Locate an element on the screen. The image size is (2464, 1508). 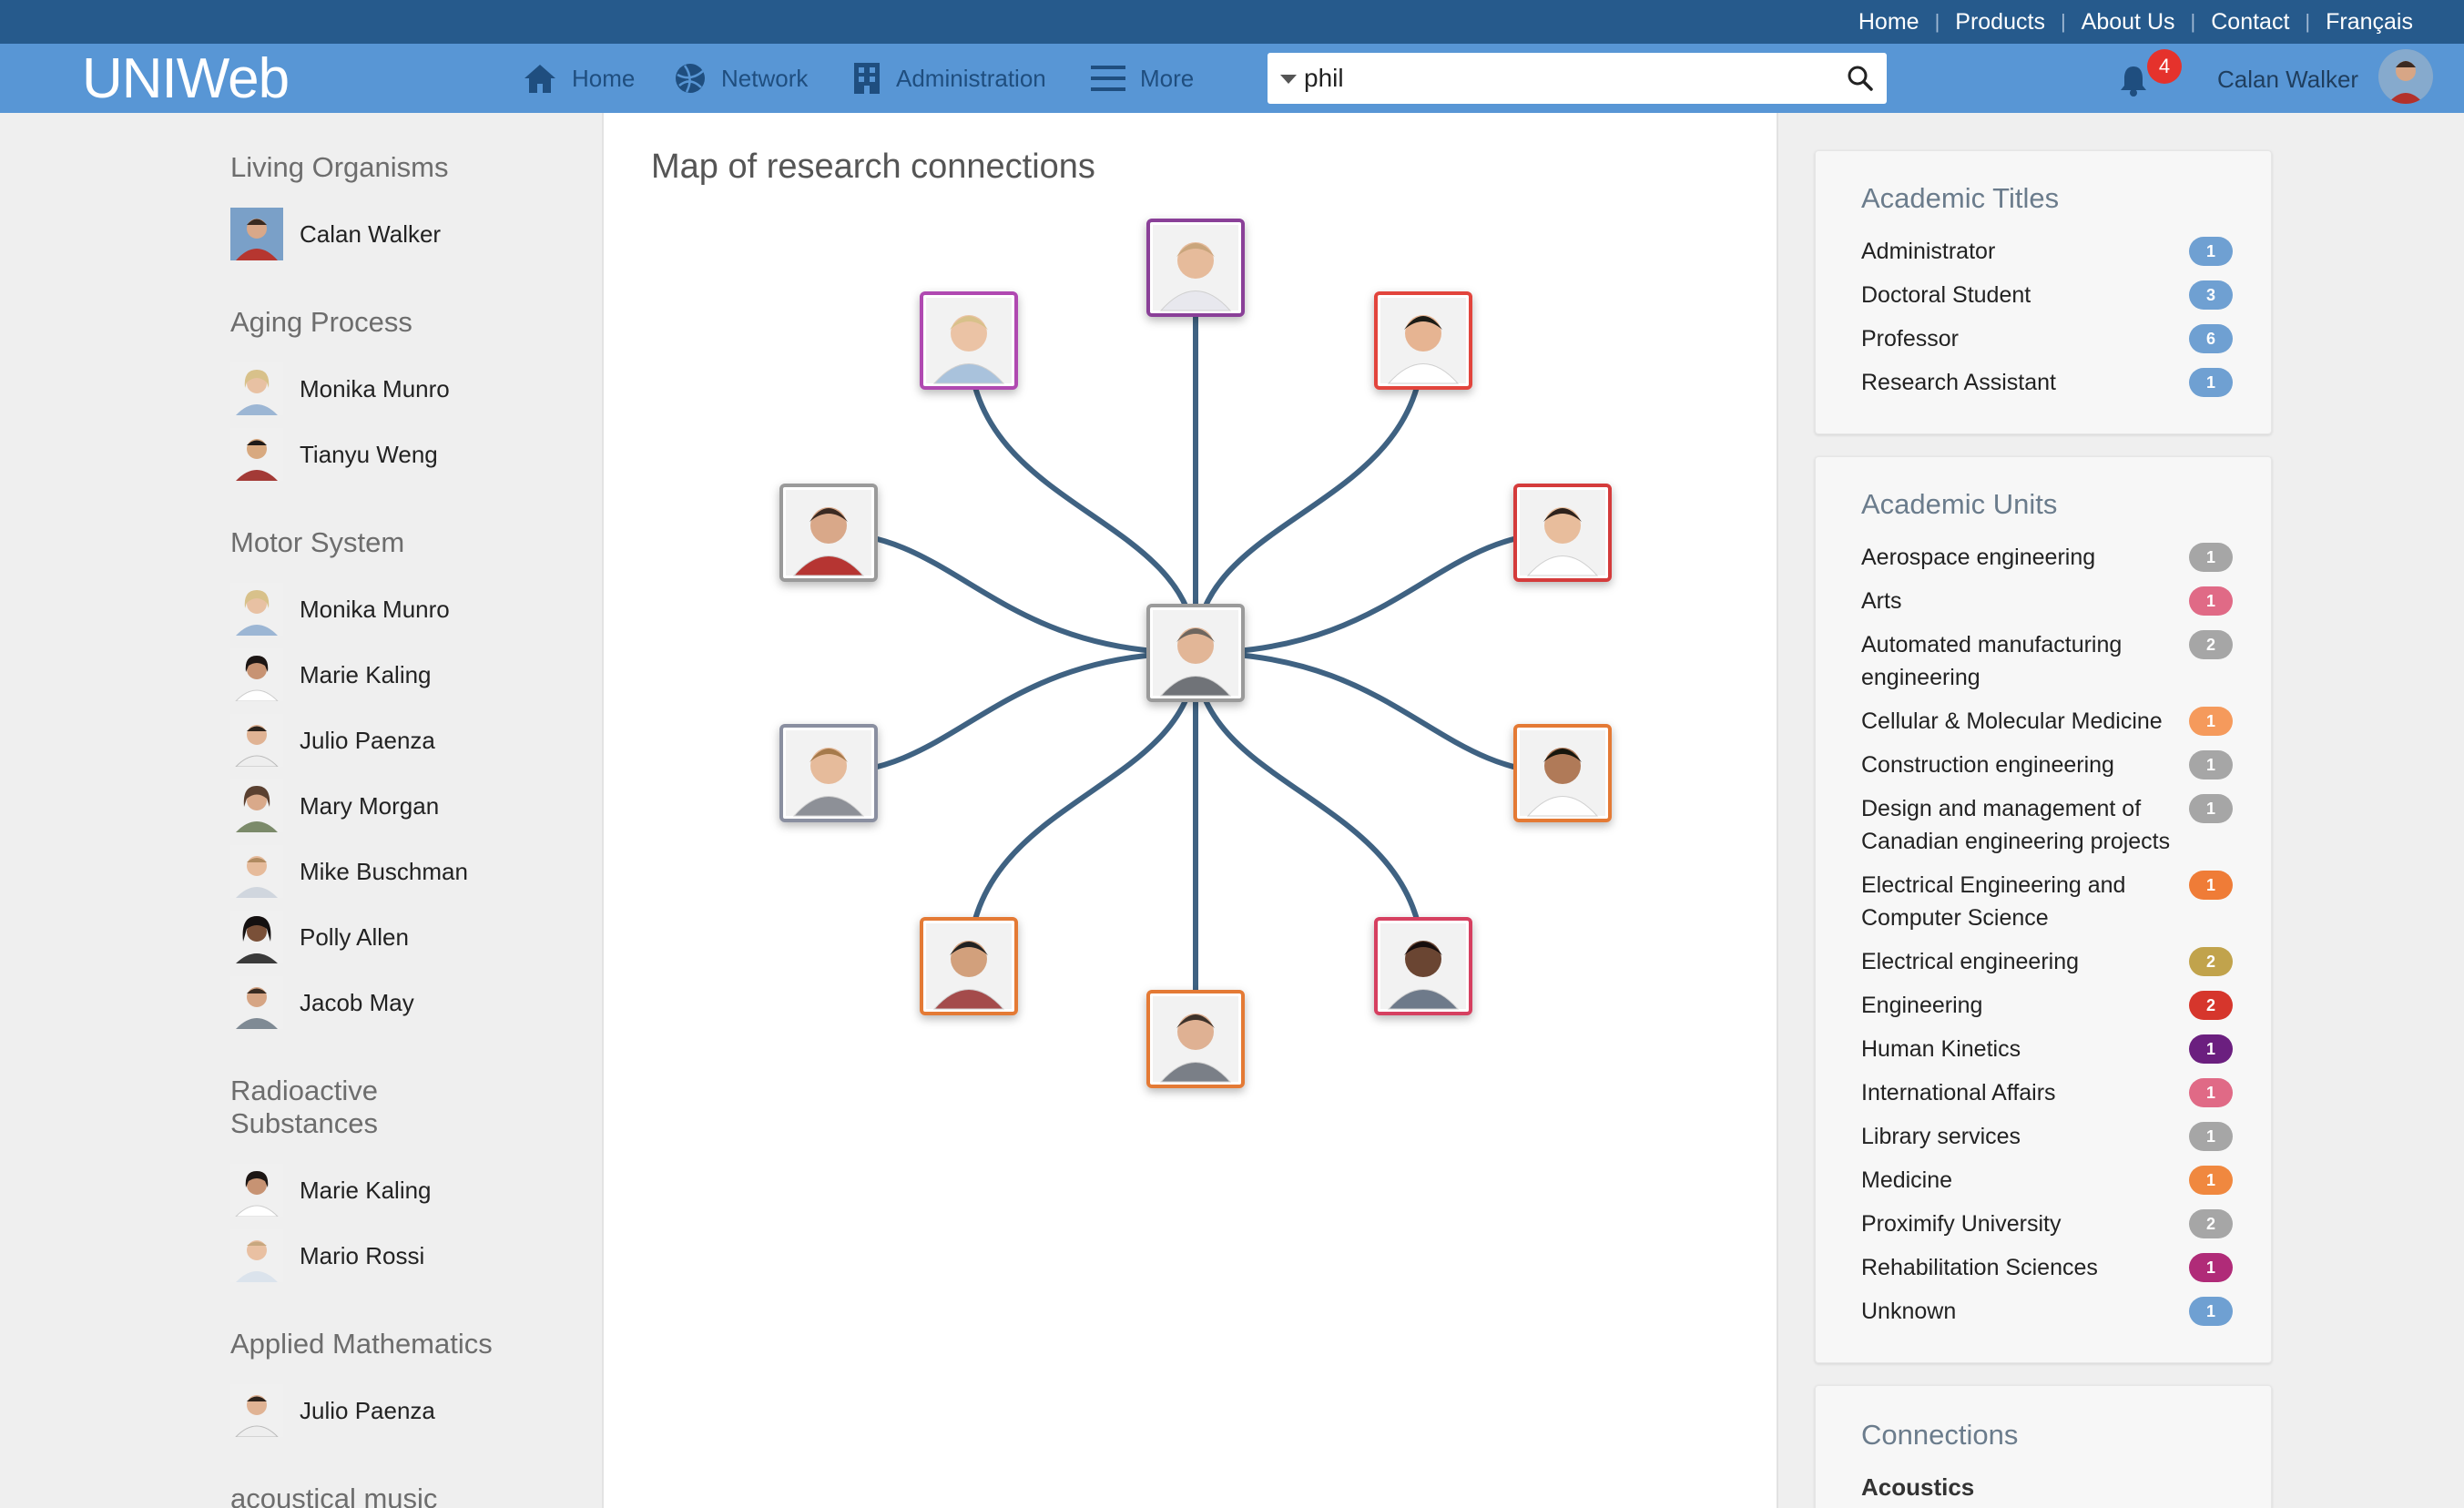
user-name: Calan Walker is located at coordinates (2287, 80).